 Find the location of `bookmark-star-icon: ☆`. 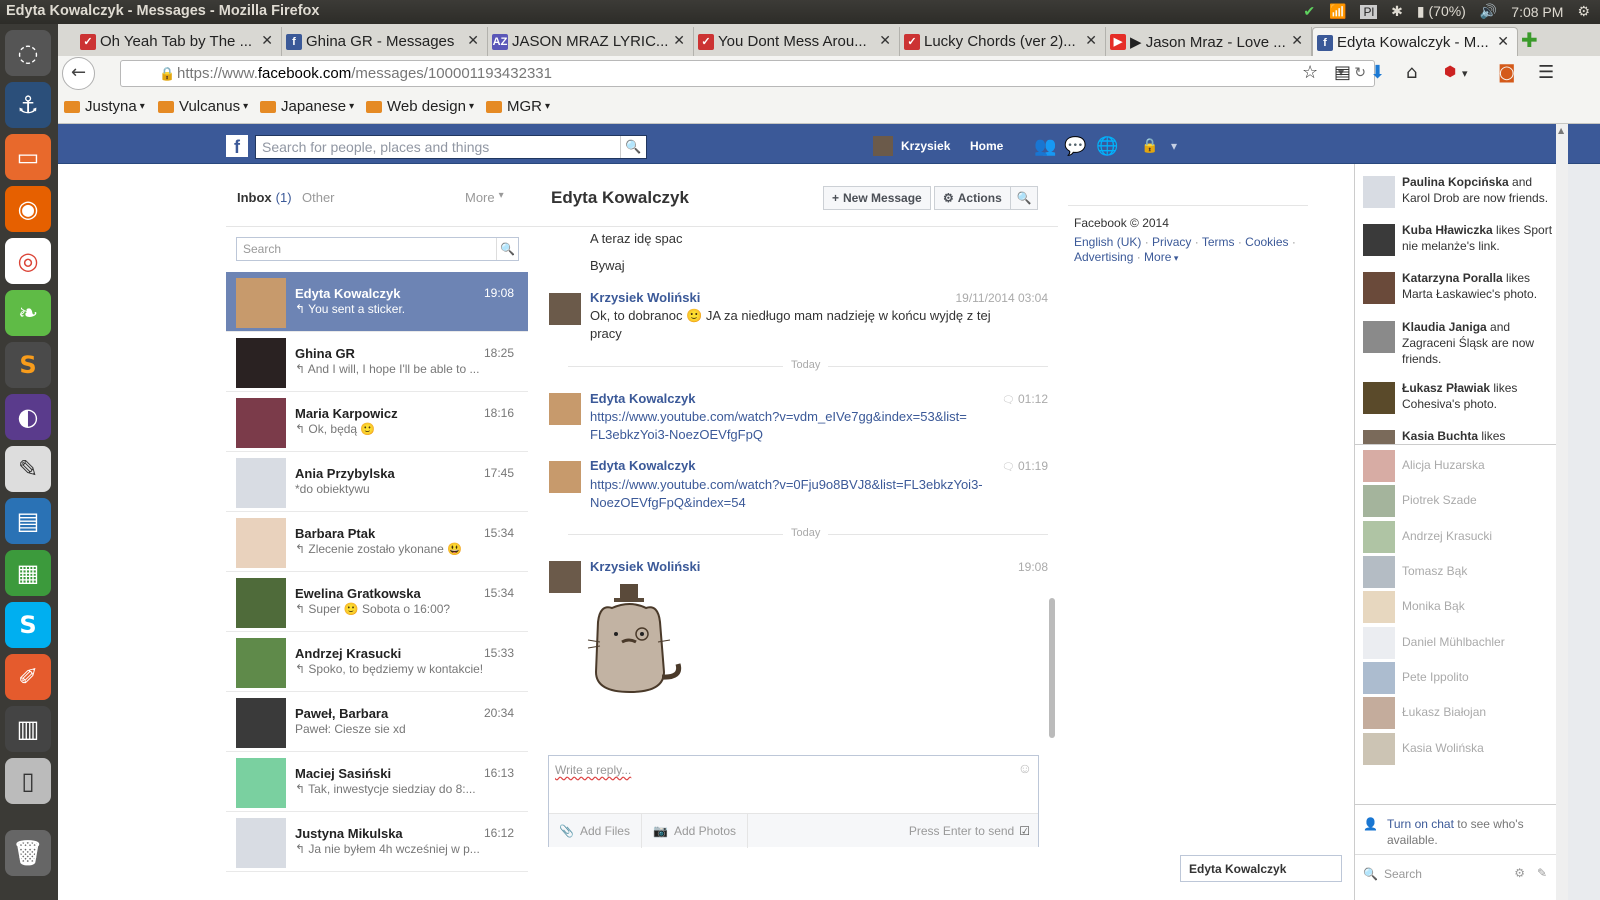

bookmark-star-icon: ☆ is located at coordinates (1310, 72).